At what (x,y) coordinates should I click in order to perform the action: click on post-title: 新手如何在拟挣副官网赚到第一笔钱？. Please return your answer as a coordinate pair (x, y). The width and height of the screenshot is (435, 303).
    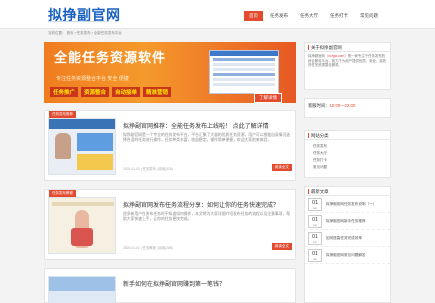
    Looking at the image, I should click on (174, 283).